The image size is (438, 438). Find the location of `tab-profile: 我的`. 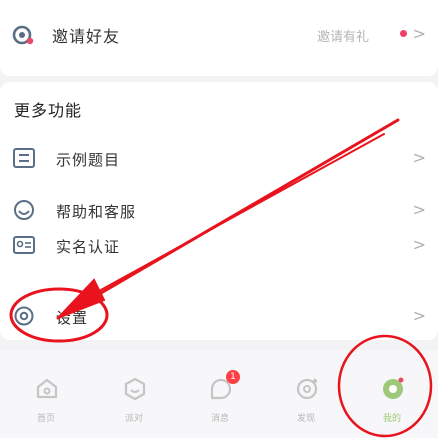

tab-profile: 我的 is located at coordinates (392, 394).